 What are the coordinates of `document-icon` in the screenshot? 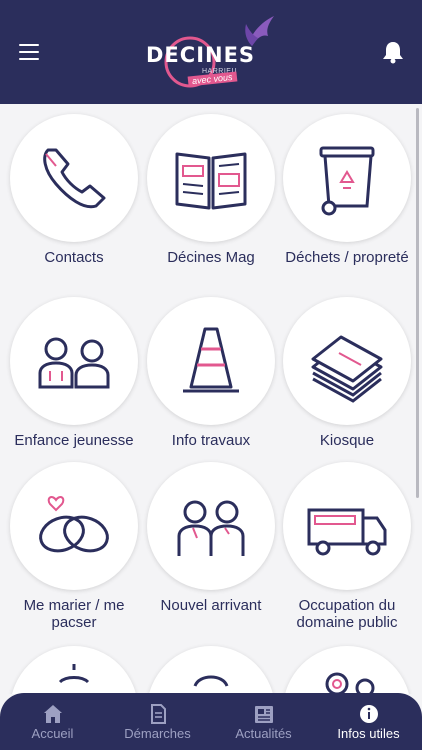 It's located at (158, 714).